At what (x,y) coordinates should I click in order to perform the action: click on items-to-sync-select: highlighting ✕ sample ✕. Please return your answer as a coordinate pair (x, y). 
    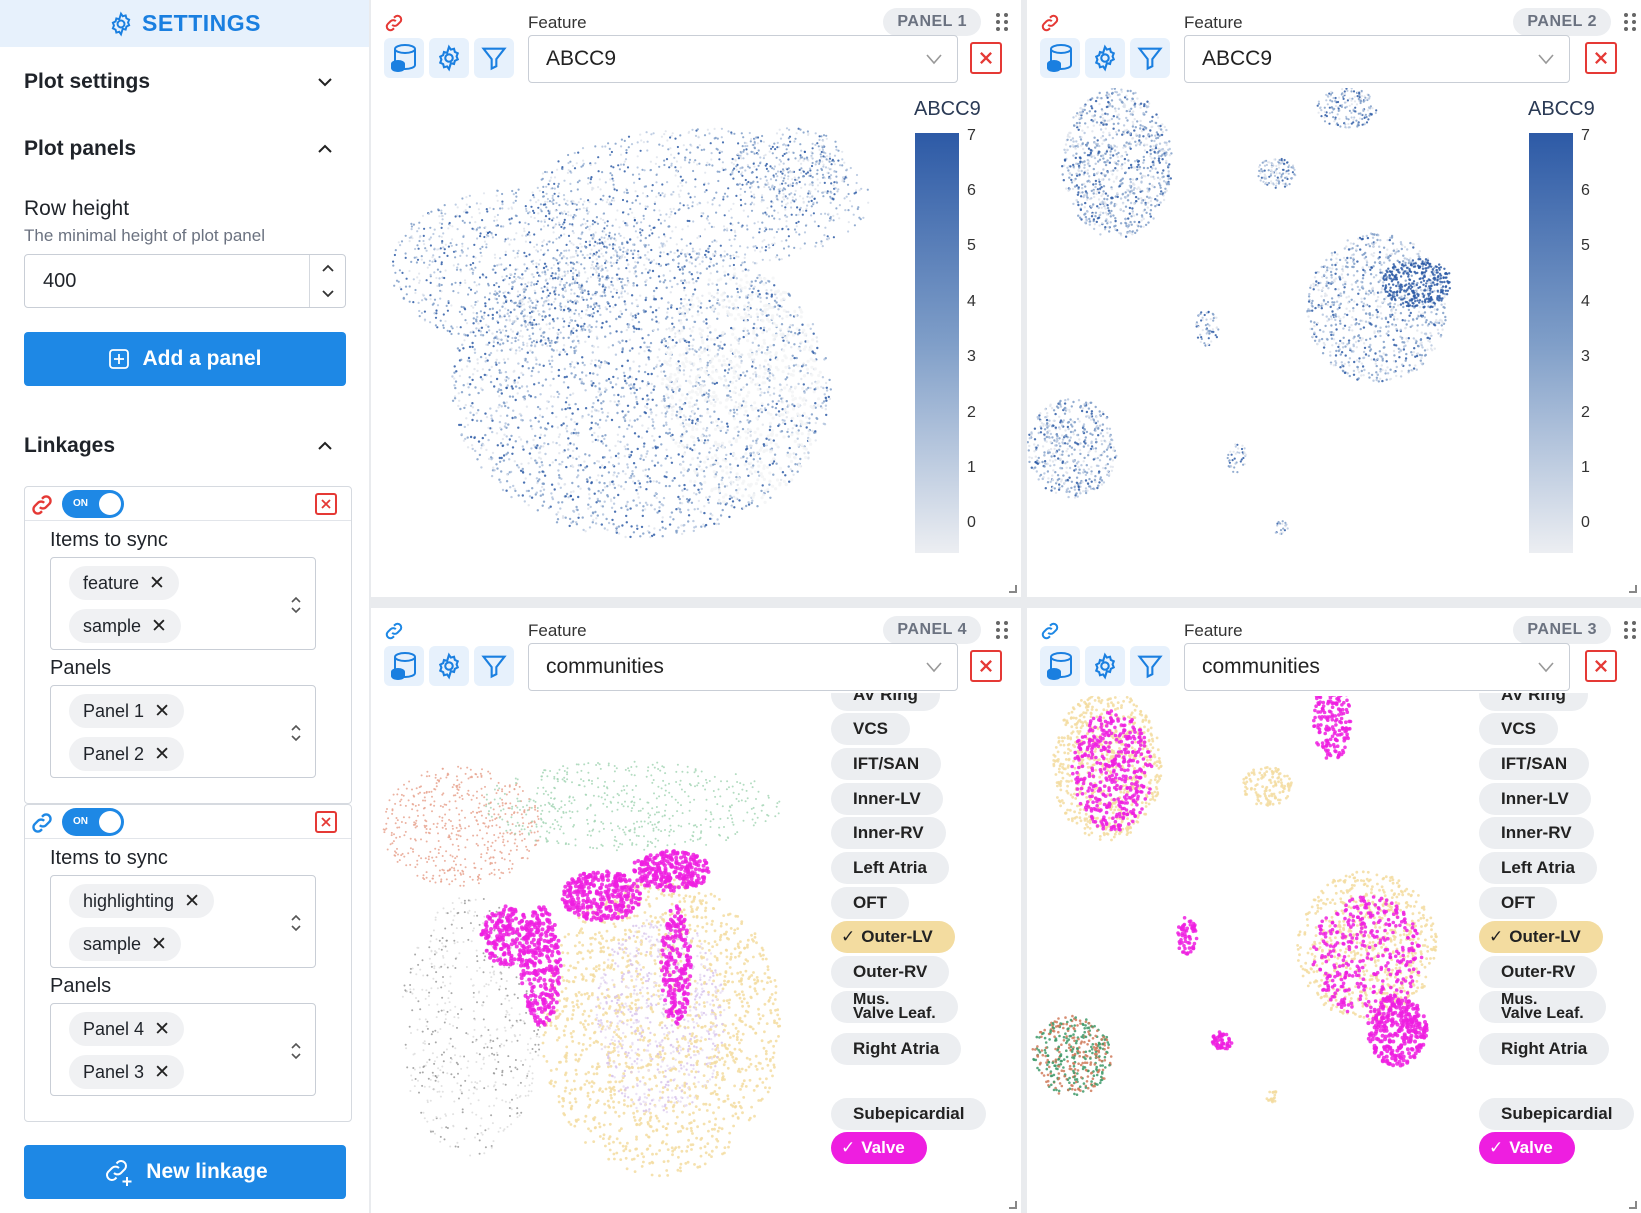
    Looking at the image, I should click on (183, 921).